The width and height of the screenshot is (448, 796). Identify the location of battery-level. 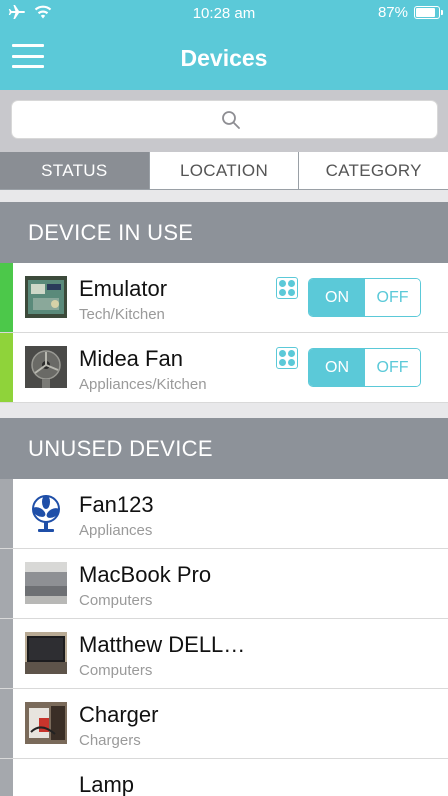
(426, 12).